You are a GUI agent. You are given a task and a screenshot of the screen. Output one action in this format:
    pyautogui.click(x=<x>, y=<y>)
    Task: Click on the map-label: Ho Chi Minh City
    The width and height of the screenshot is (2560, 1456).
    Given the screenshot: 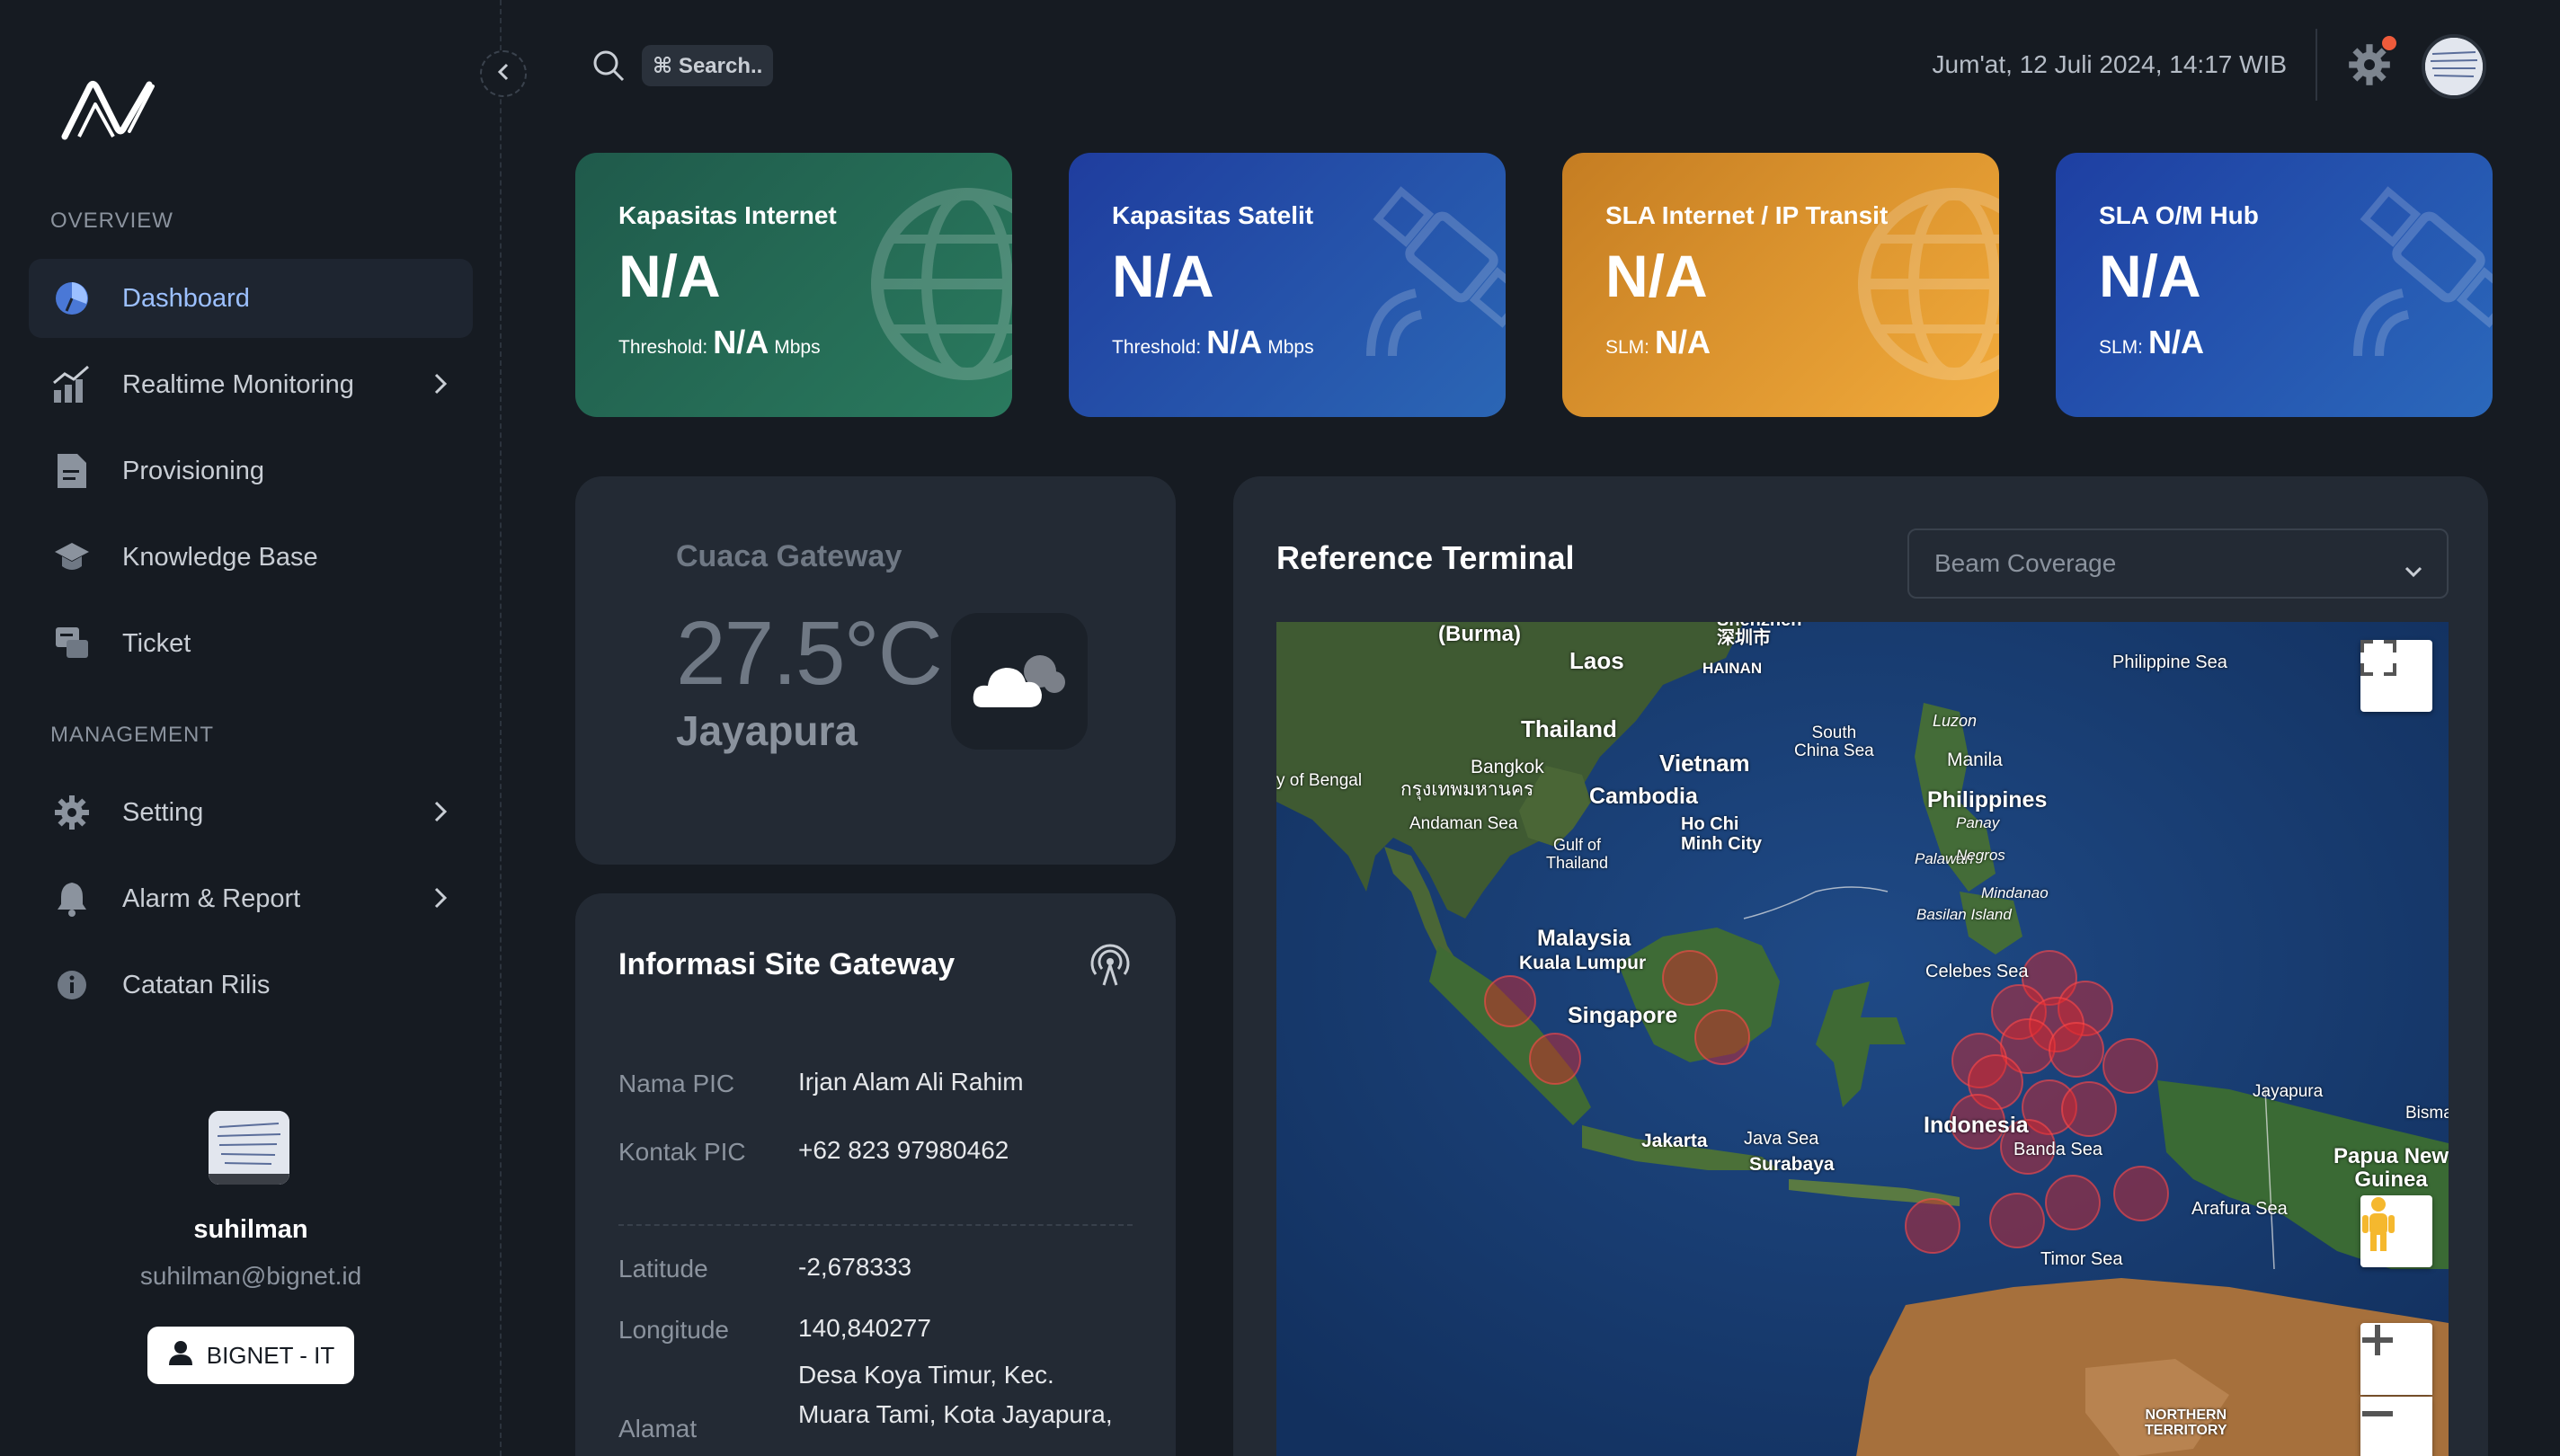 What is the action you would take?
    pyautogui.click(x=1721, y=834)
    